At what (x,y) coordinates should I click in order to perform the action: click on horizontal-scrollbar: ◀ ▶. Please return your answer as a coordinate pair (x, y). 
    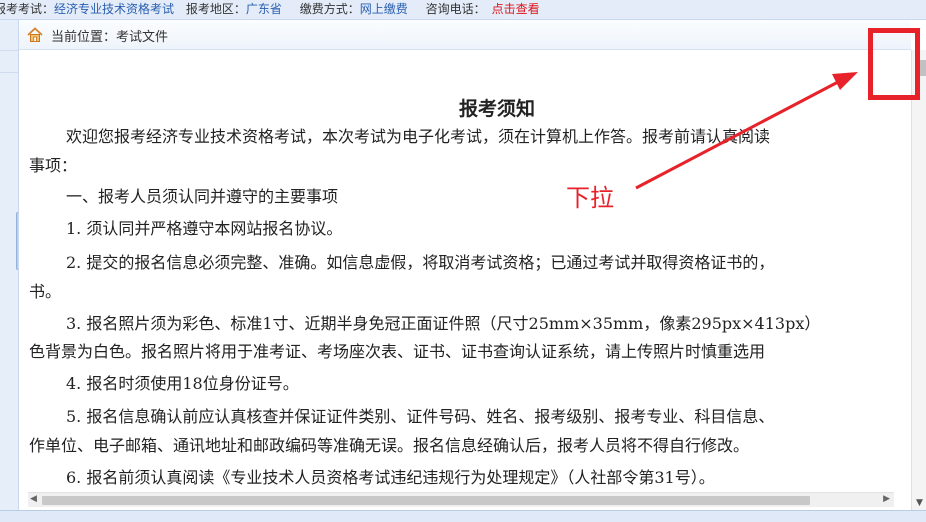
    Looking at the image, I should click on (461, 499).